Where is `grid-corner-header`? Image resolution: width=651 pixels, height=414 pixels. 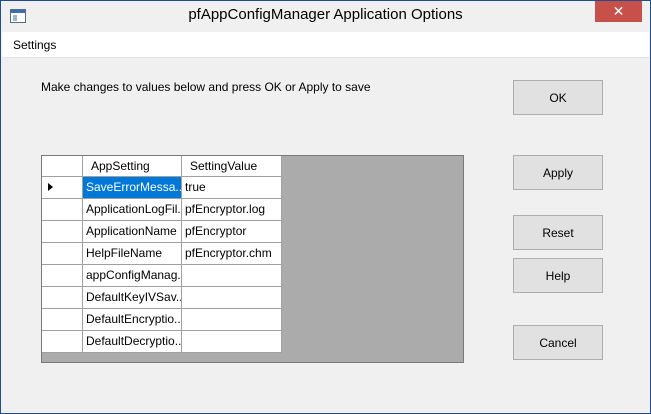
grid-corner-header is located at coordinates (62, 166).